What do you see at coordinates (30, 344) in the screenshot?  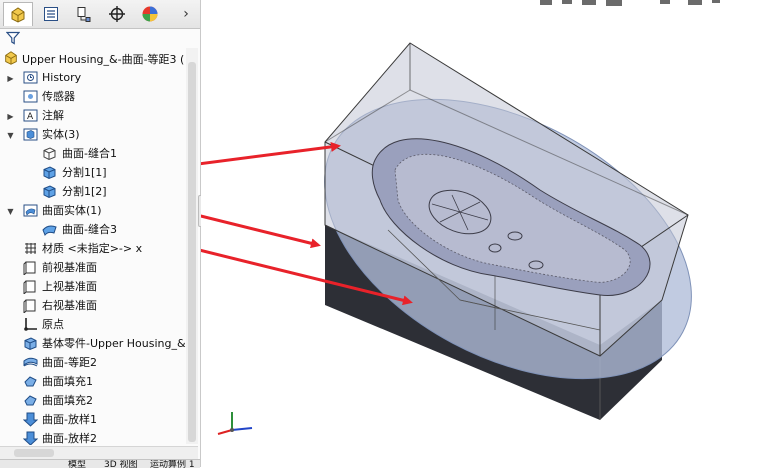 I see `base-part-icon` at bounding box center [30, 344].